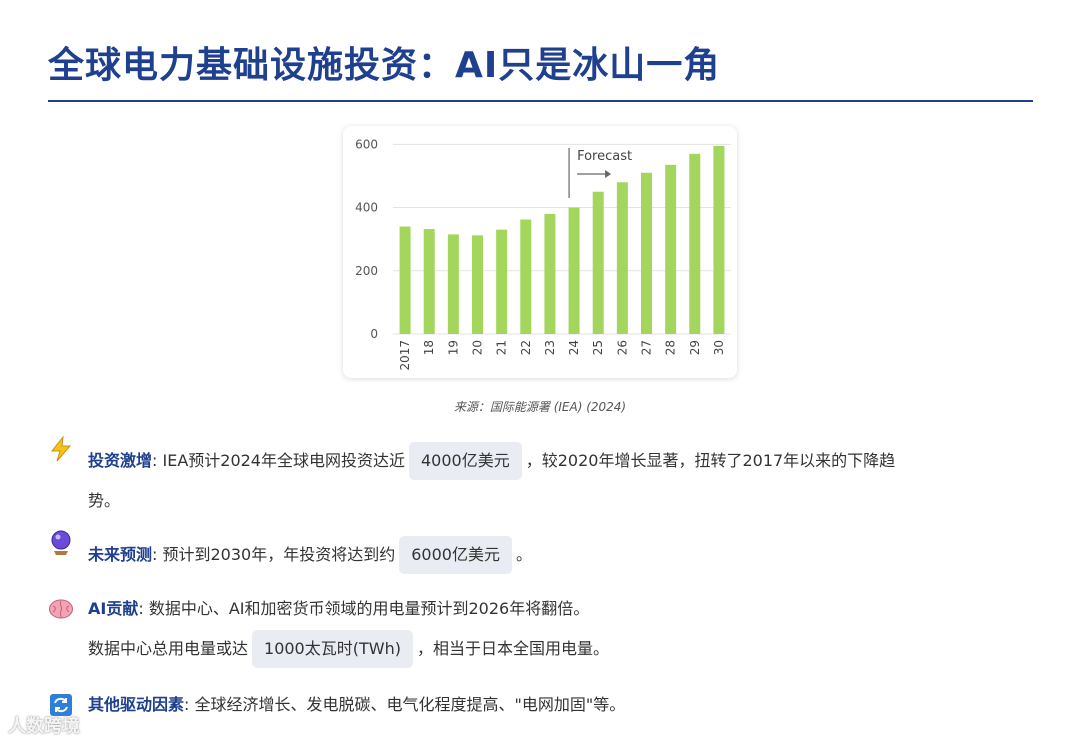 The width and height of the screenshot is (1080, 743). Describe the element at coordinates (478, 347) in the screenshot. I see `x-tick-label: 20` at that location.